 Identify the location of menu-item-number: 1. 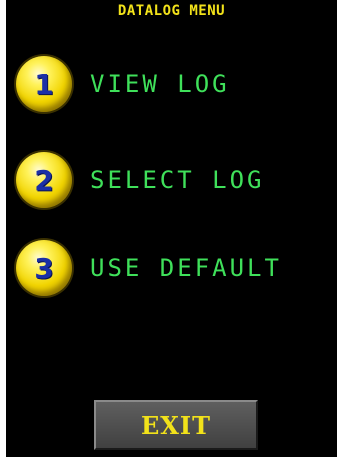
(44, 84).